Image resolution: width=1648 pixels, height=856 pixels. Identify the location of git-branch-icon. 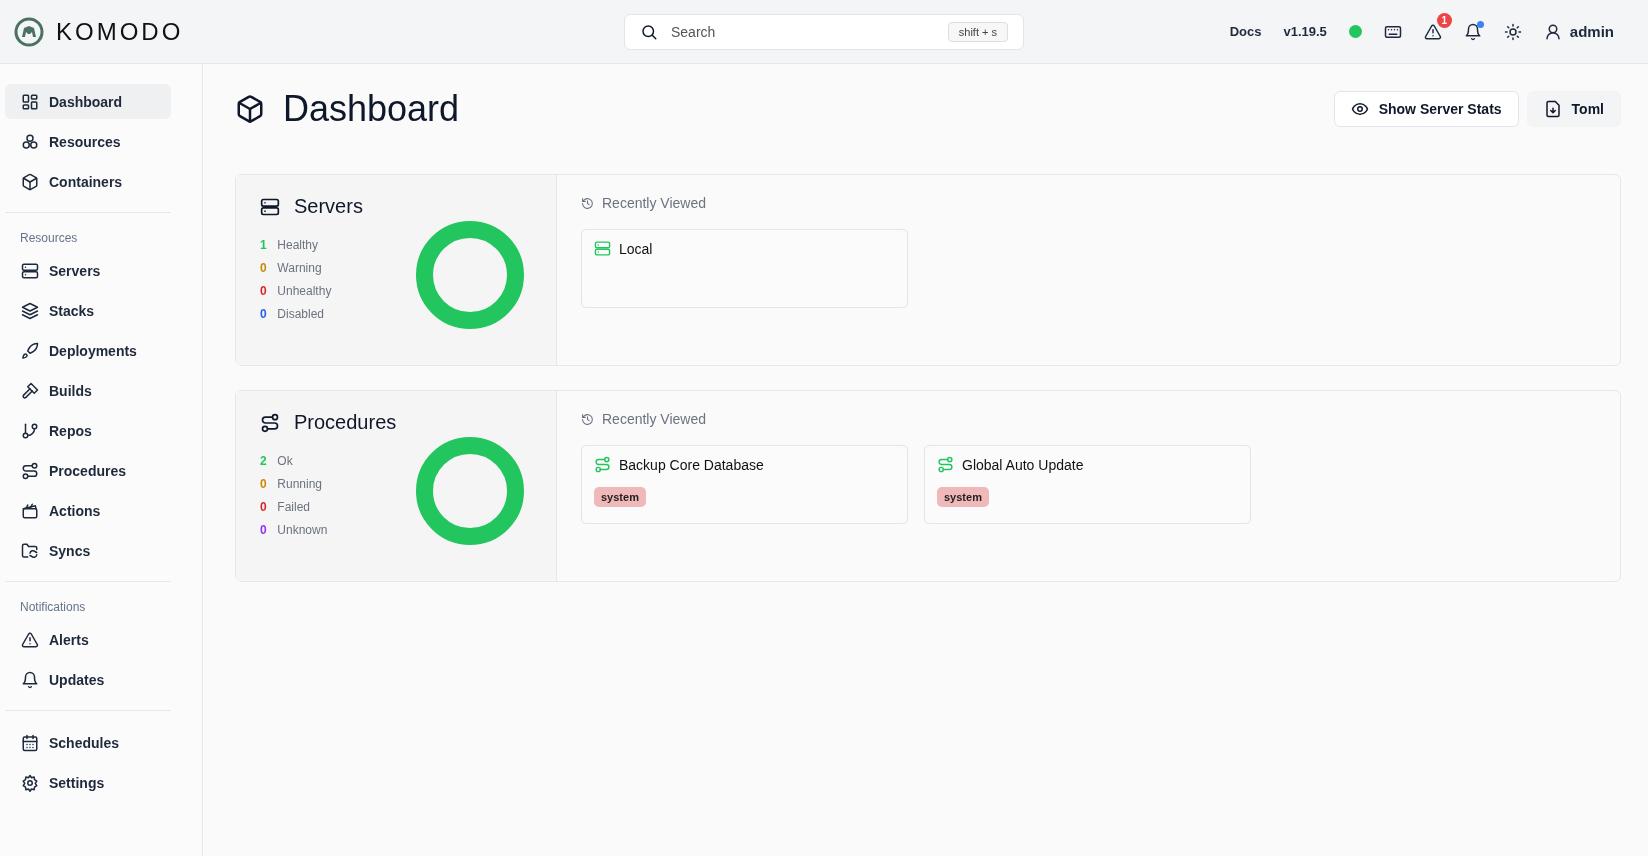
(30, 430).